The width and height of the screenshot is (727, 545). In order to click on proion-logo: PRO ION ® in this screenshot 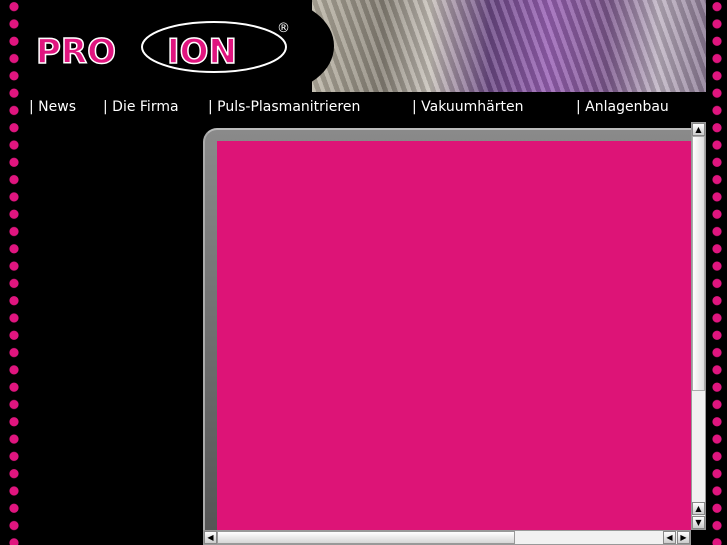, I will do `click(164, 48)`.